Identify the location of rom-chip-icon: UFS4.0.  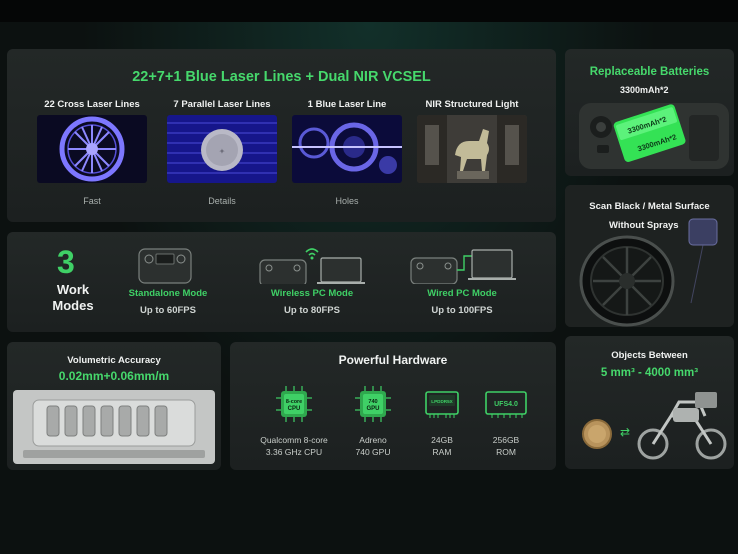
(506, 404).